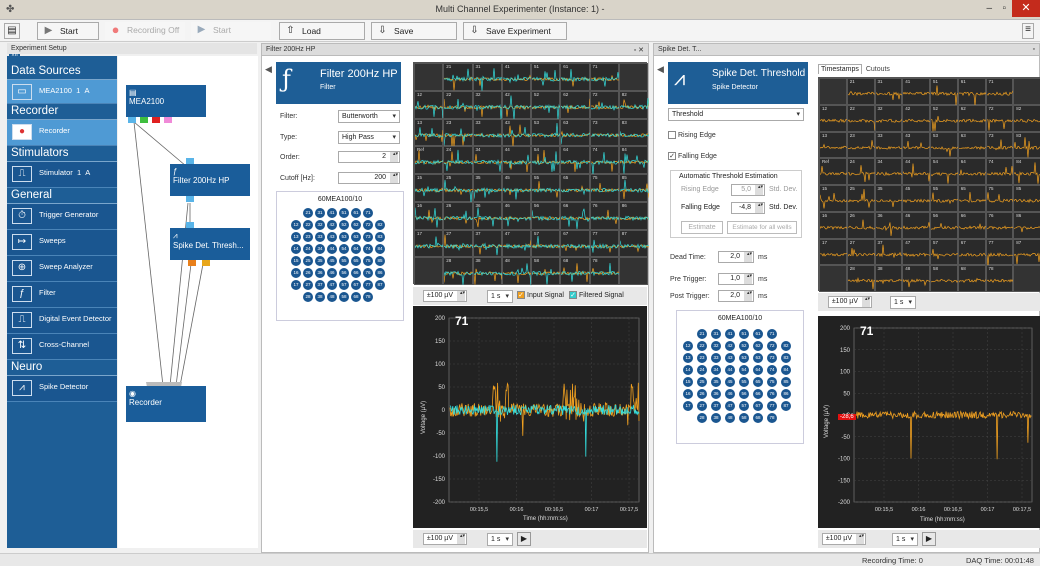  I want to click on electrode-84: 84, so click(380, 249).